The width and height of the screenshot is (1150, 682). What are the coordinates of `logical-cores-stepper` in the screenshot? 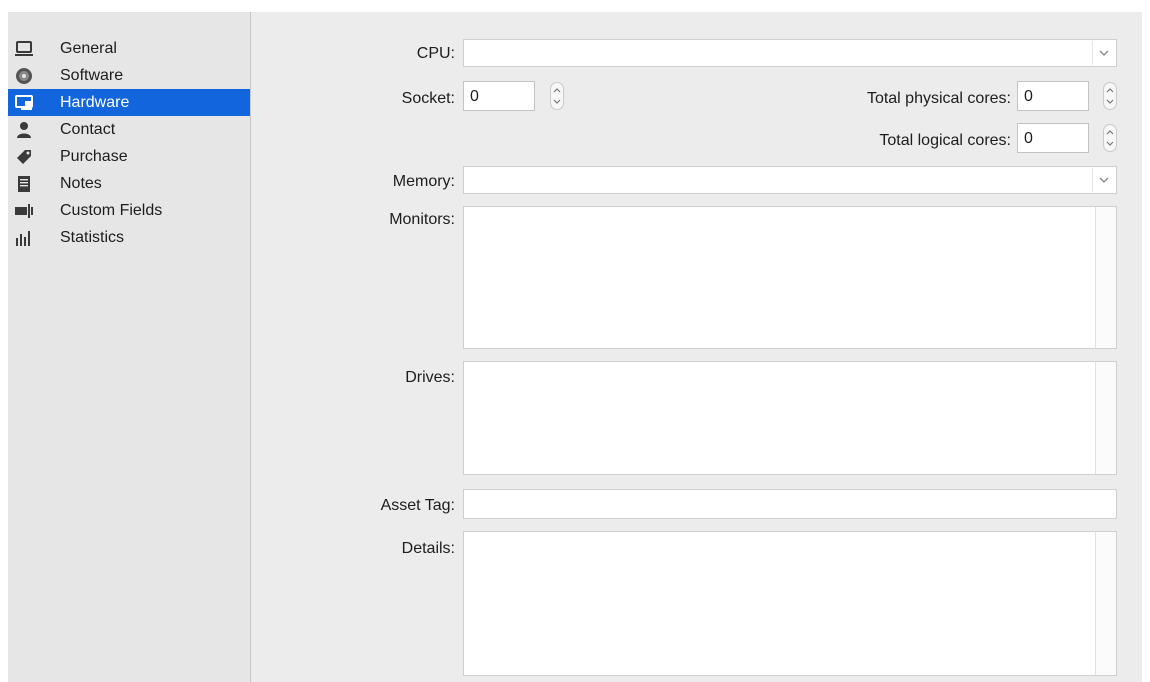 It's located at (1110, 138).